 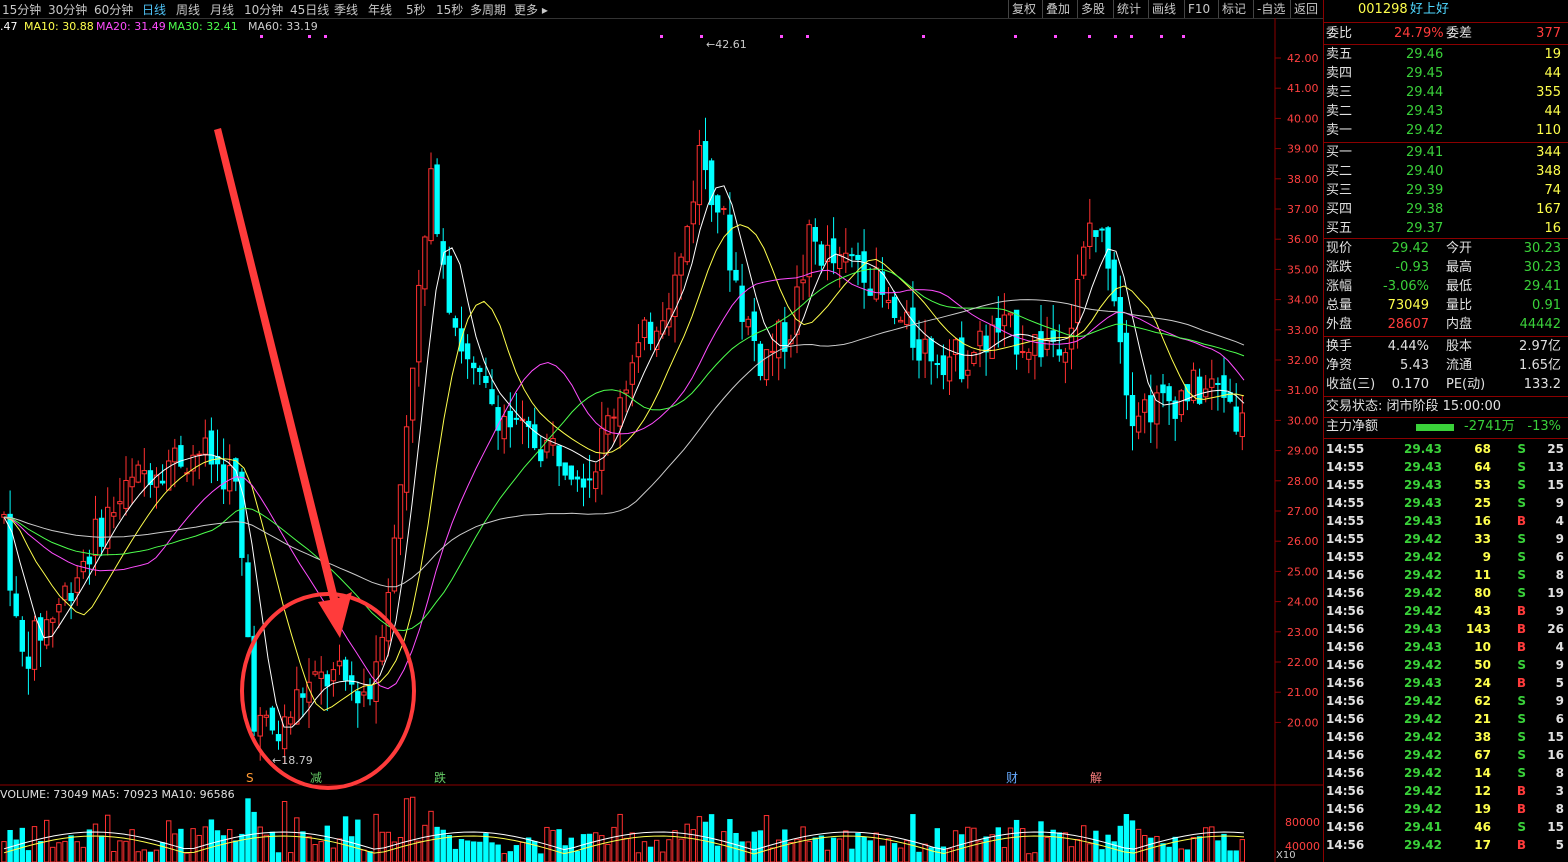 What do you see at coordinates (1270, 9) in the screenshot?
I see `tool-button-7: -自选` at bounding box center [1270, 9].